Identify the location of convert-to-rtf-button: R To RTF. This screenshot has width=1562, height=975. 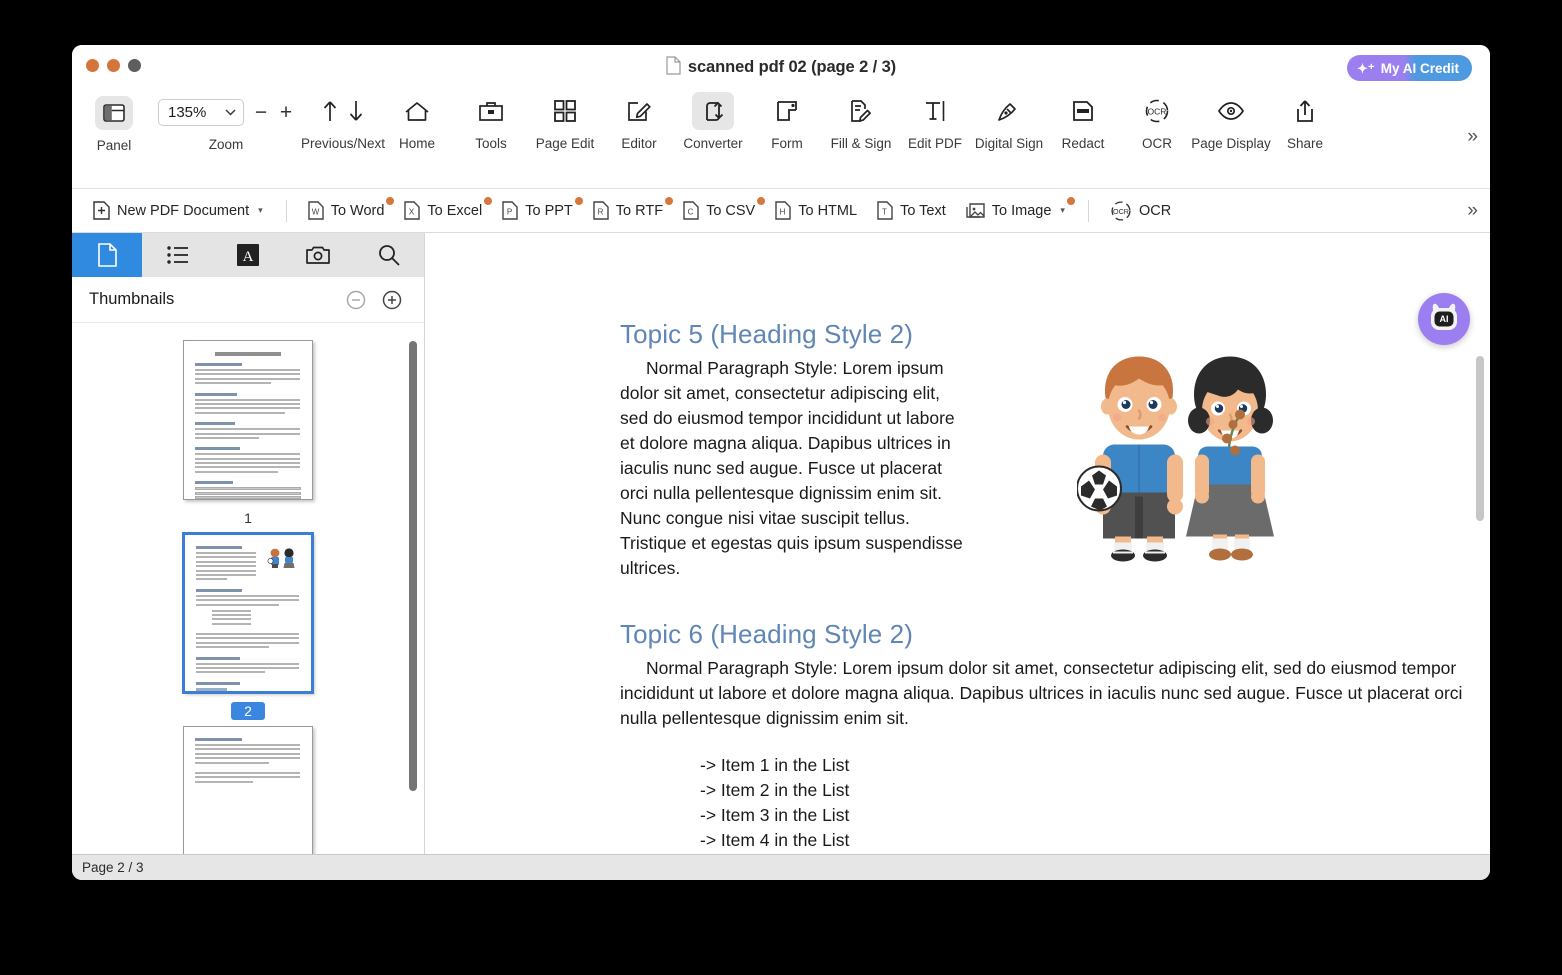
(629, 210).